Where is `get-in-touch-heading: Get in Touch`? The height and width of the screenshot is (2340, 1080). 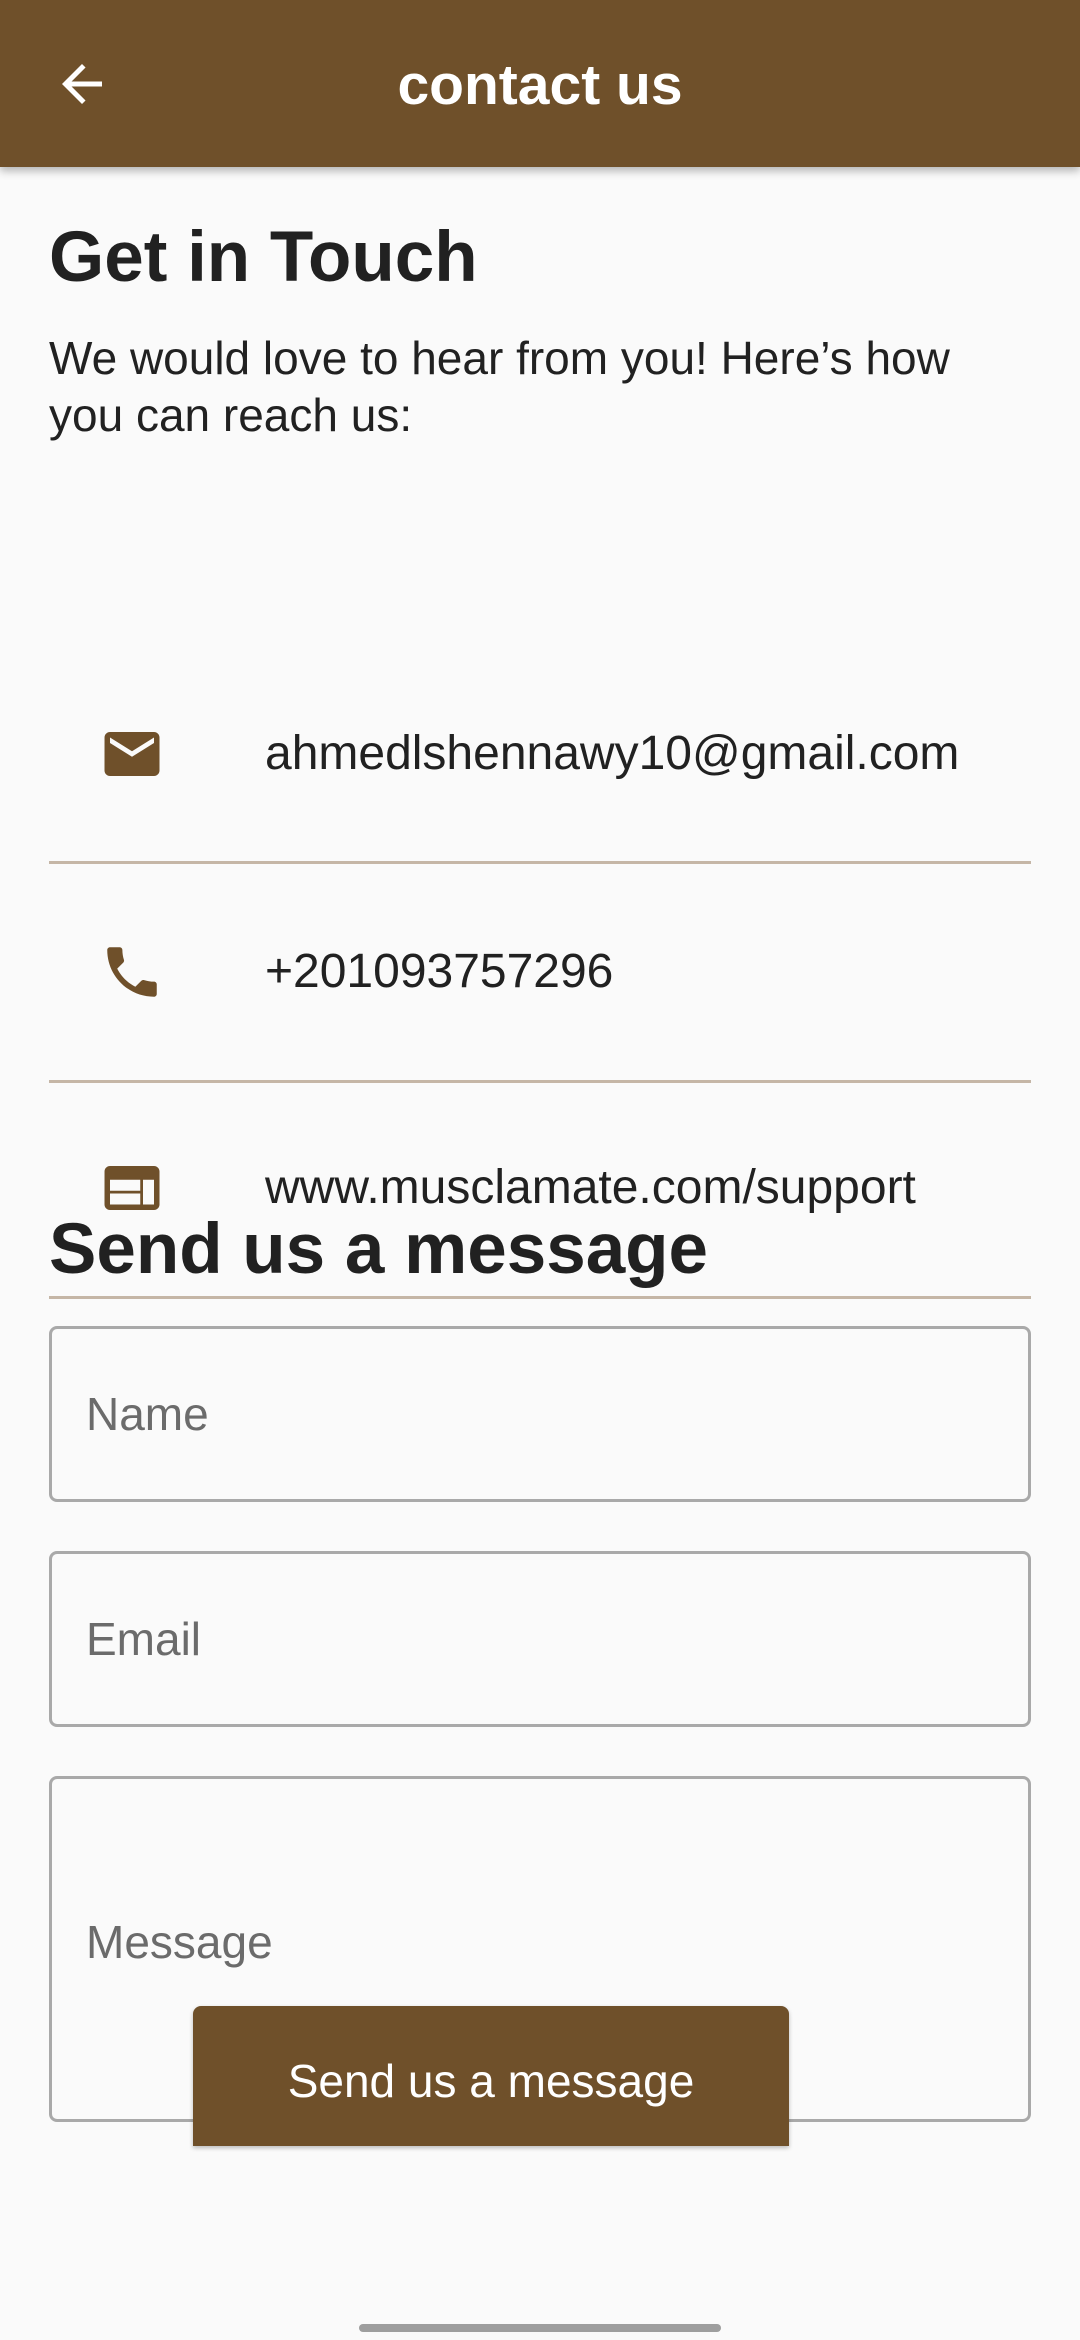 get-in-touch-heading: Get in Touch is located at coordinates (263, 257).